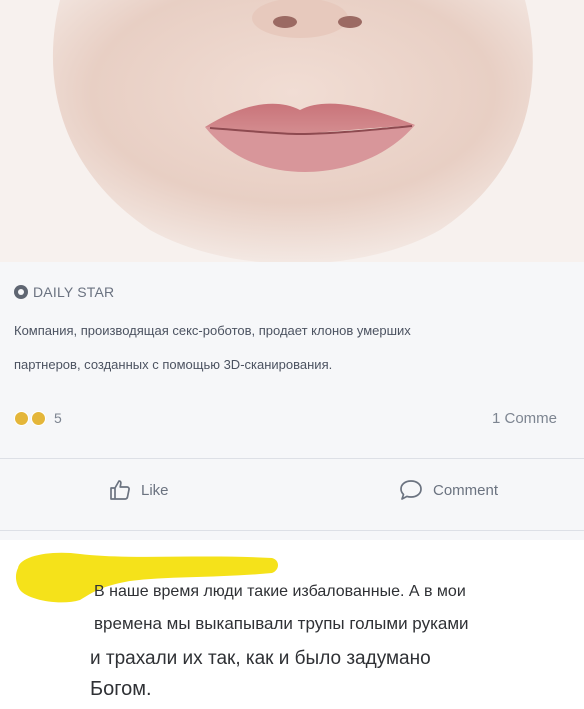 This screenshot has width=584, height=709. What do you see at coordinates (120, 490) in the screenshot?
I see `thumbs-up-icon` at bounding box center [120, 490].